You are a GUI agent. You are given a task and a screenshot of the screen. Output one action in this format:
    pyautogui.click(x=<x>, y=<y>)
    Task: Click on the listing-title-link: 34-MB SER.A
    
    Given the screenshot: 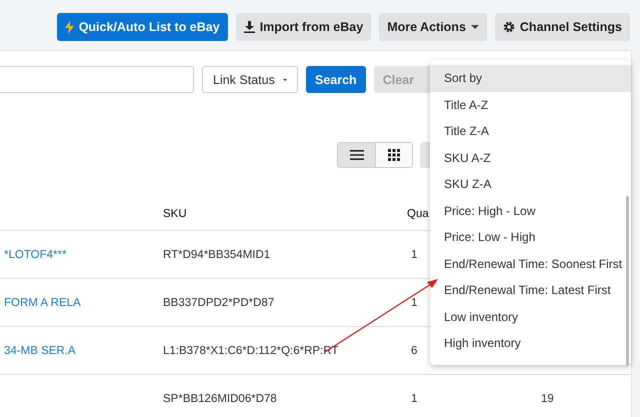 What is the action you would take?
    pyautogui.click(x=38, y=350)
    